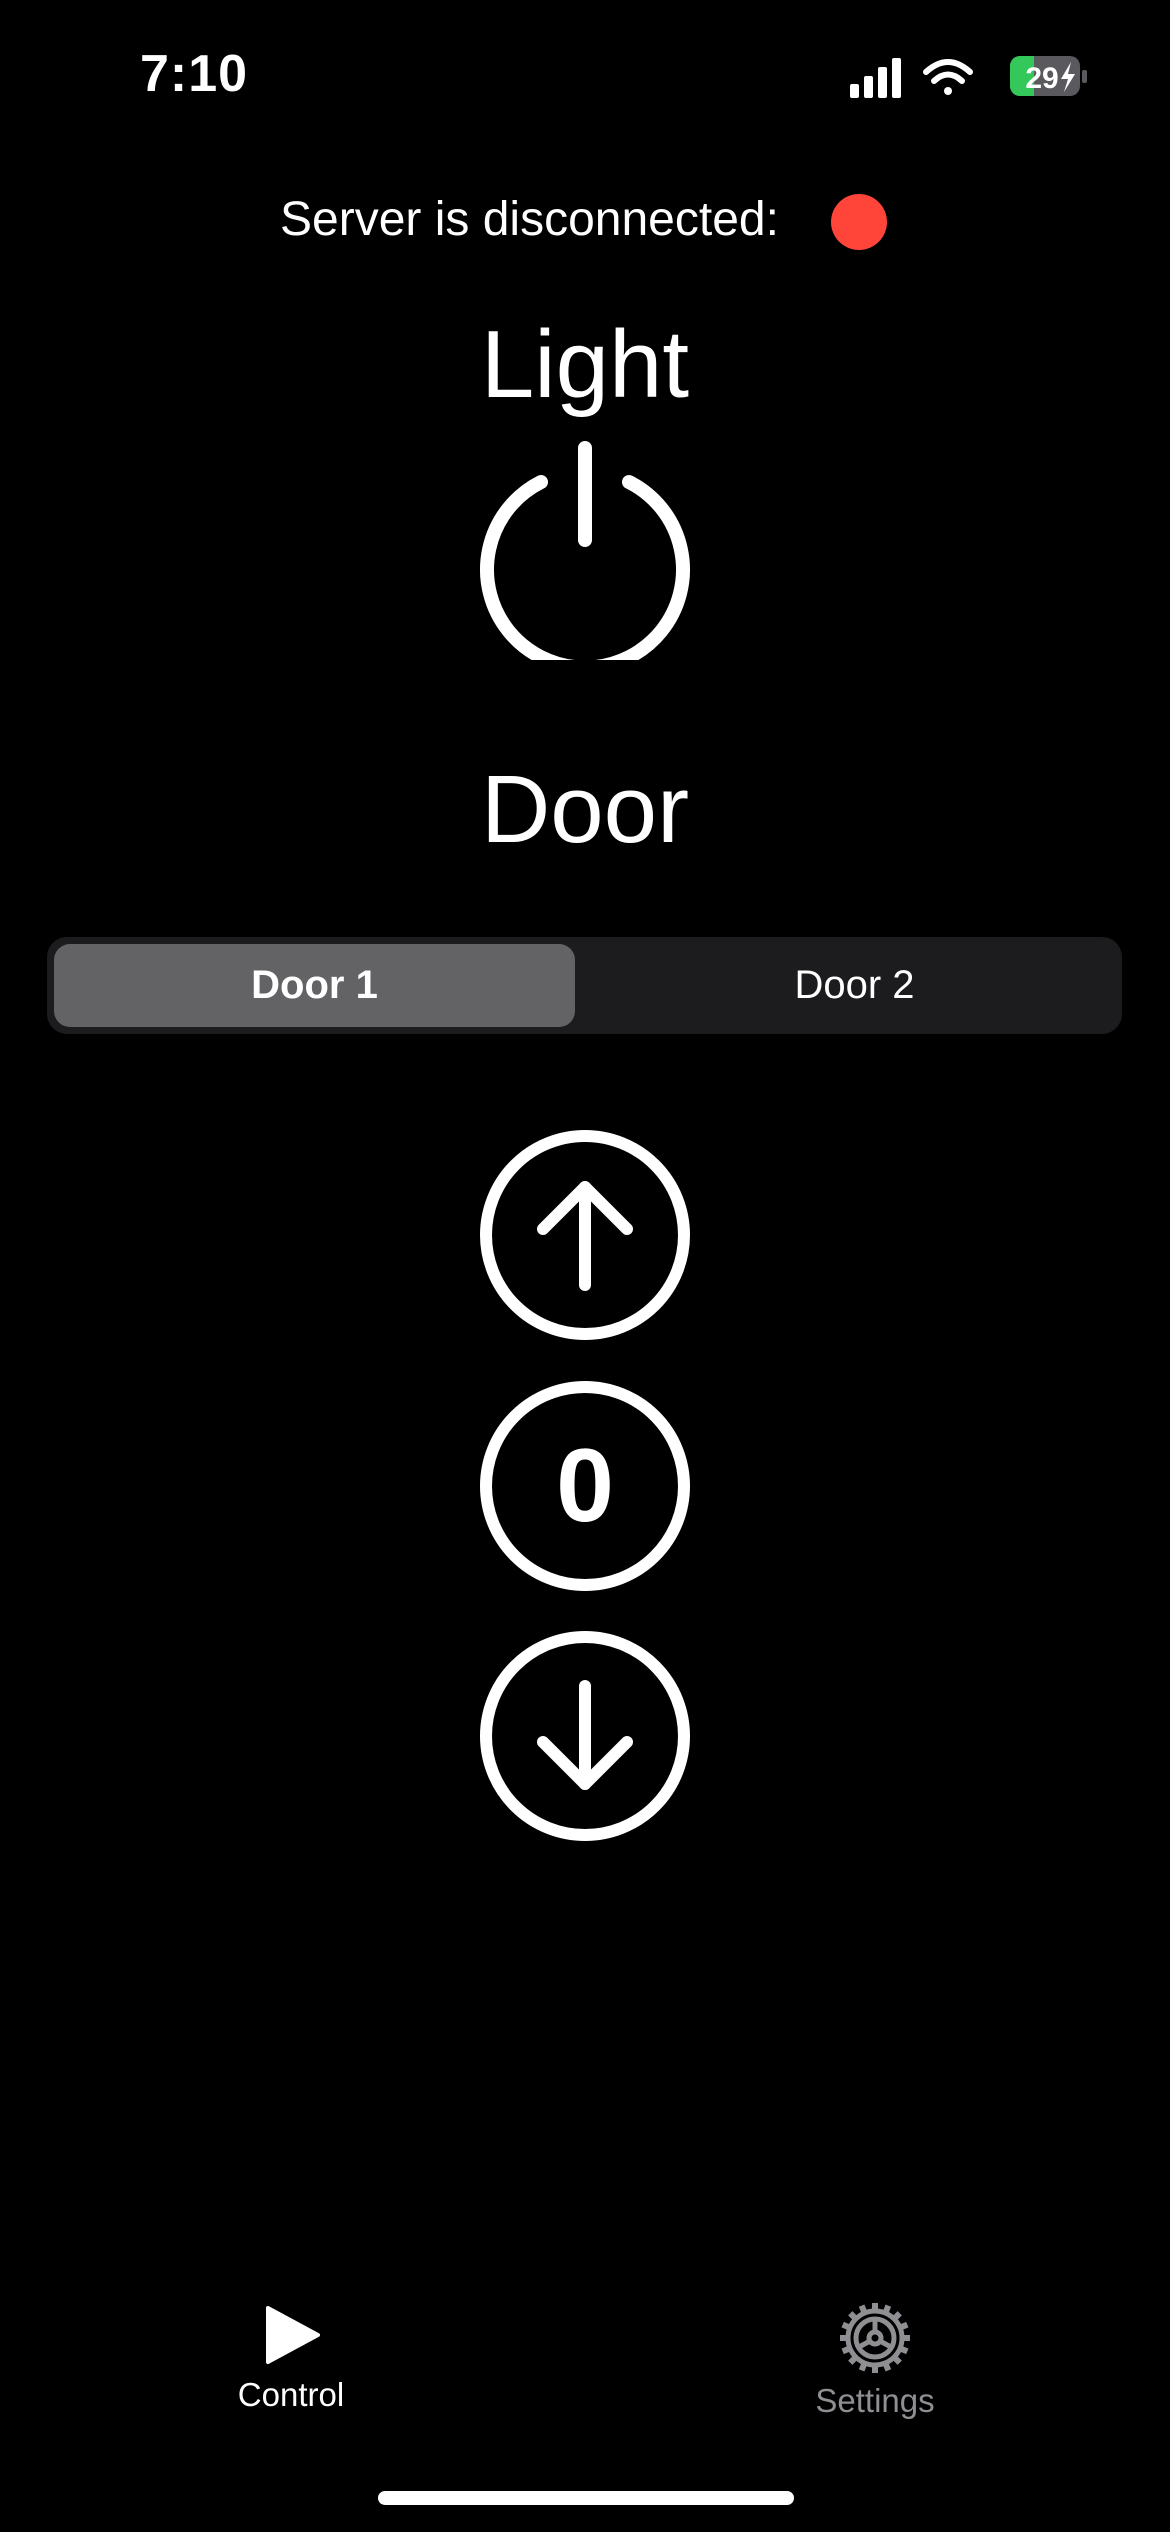 This screenshot has height=2532, width=1170. I want to click on server-status-label: Server is disconnected:, so click(529, 219).